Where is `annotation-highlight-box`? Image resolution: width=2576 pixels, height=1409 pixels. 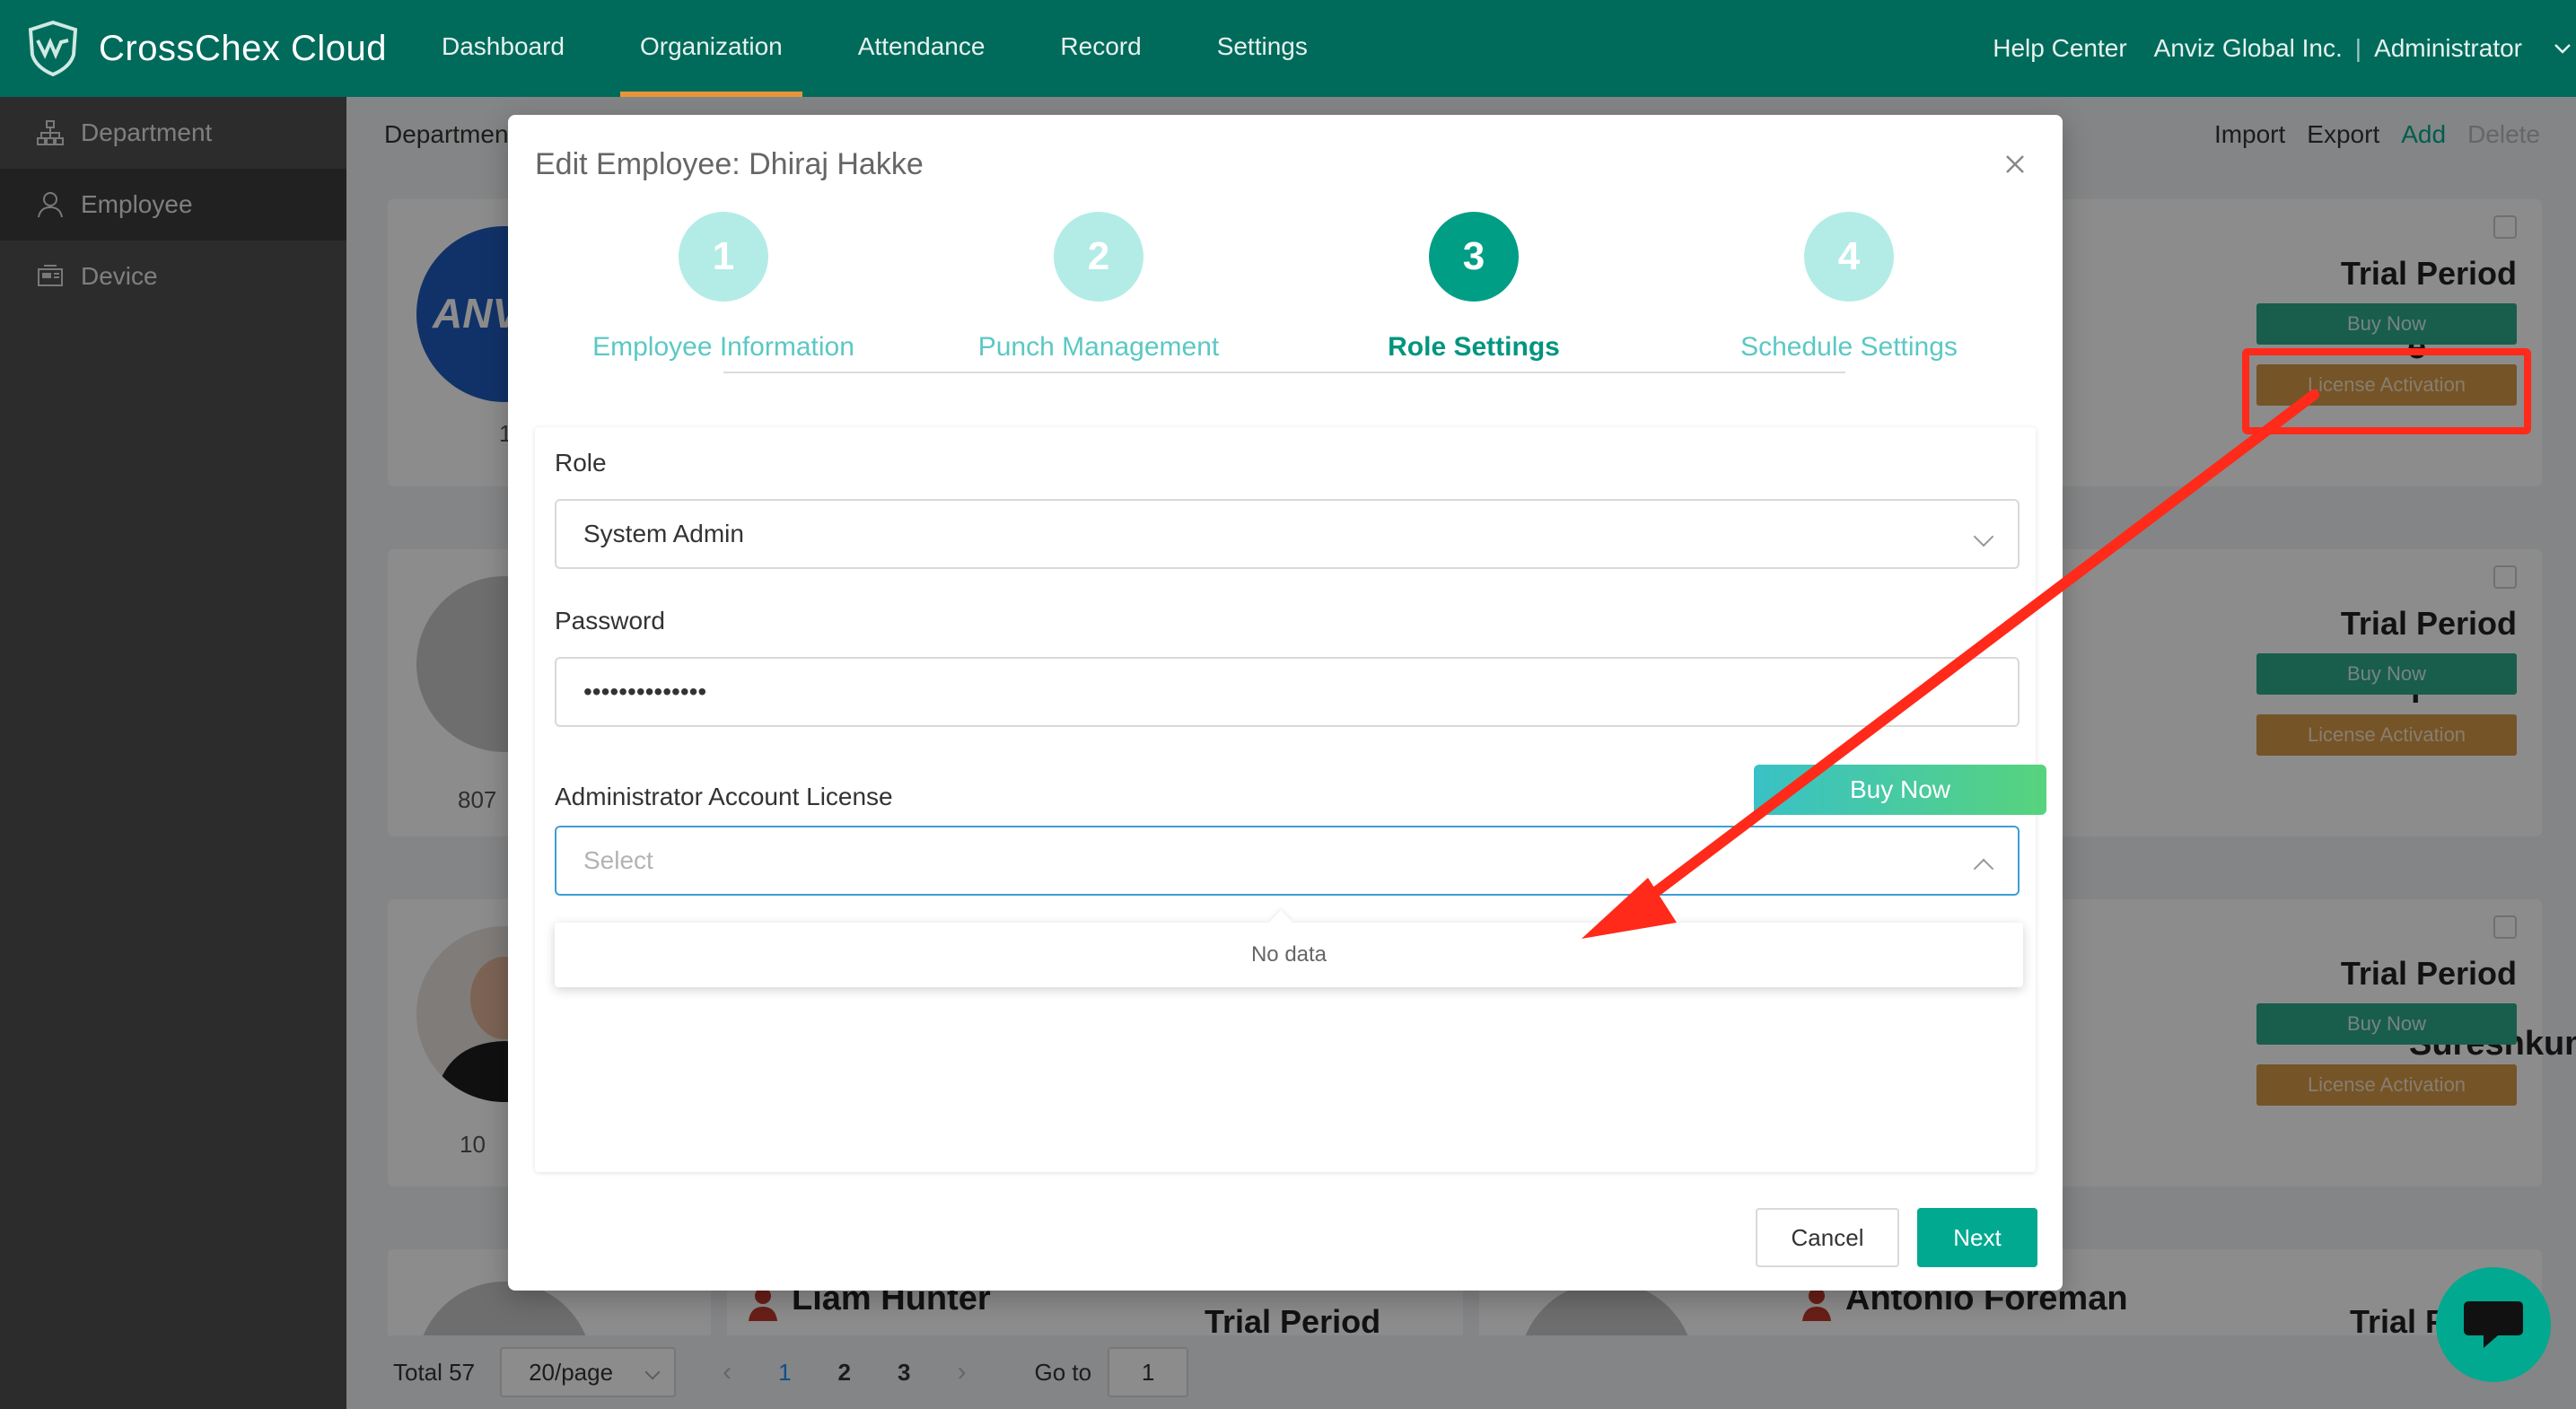
annotation-highlight-box is located at coordinates (2386, 391).